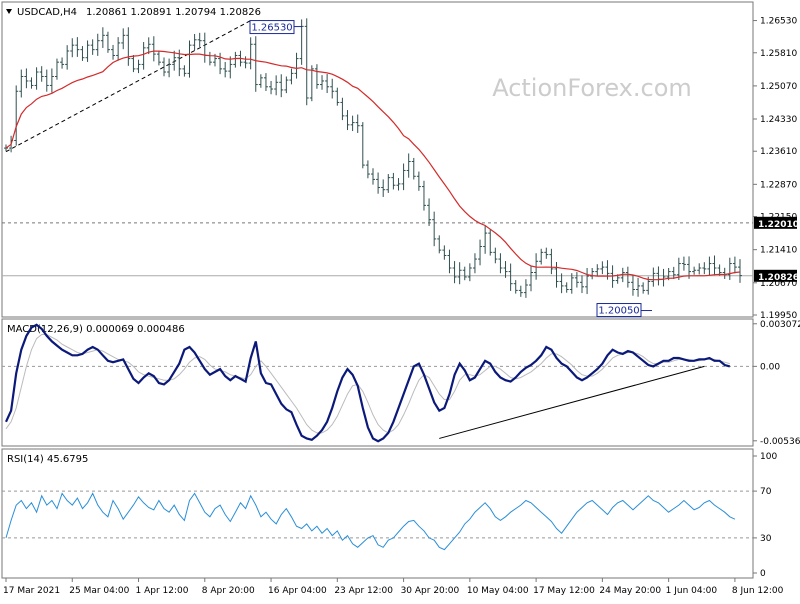  I want to click on x-tick-label: 1 Jun 04:00, so click(692, 591).